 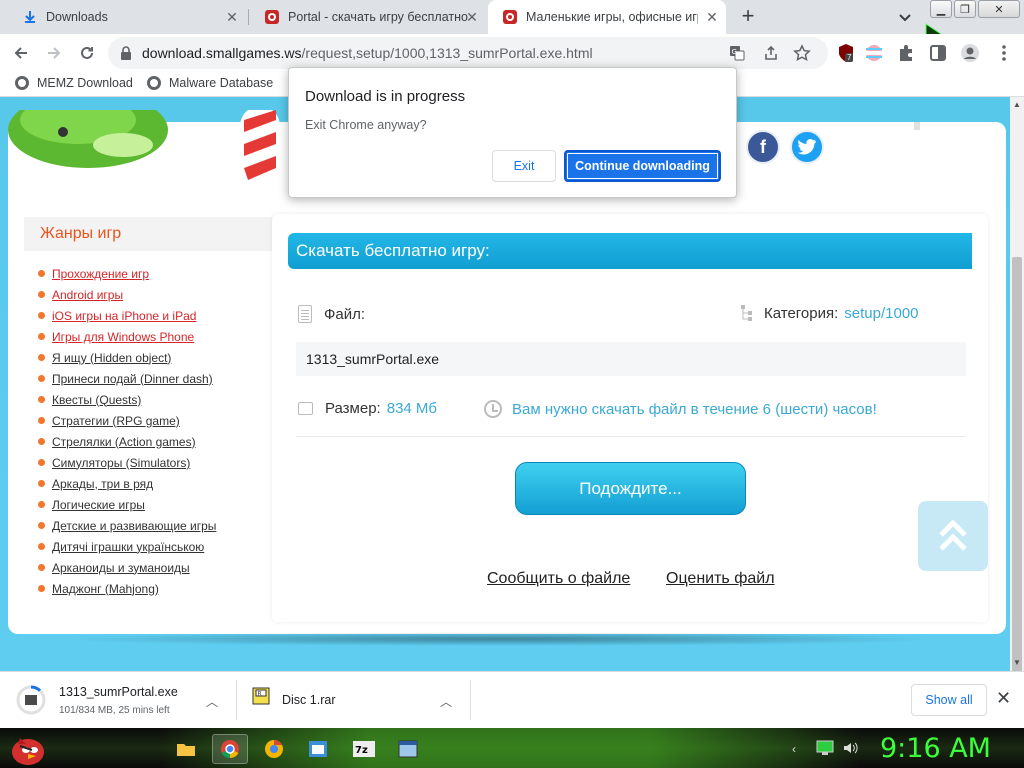 I want to click on genre-item: Стратегии (RPG game), so click(x=151, y=420).